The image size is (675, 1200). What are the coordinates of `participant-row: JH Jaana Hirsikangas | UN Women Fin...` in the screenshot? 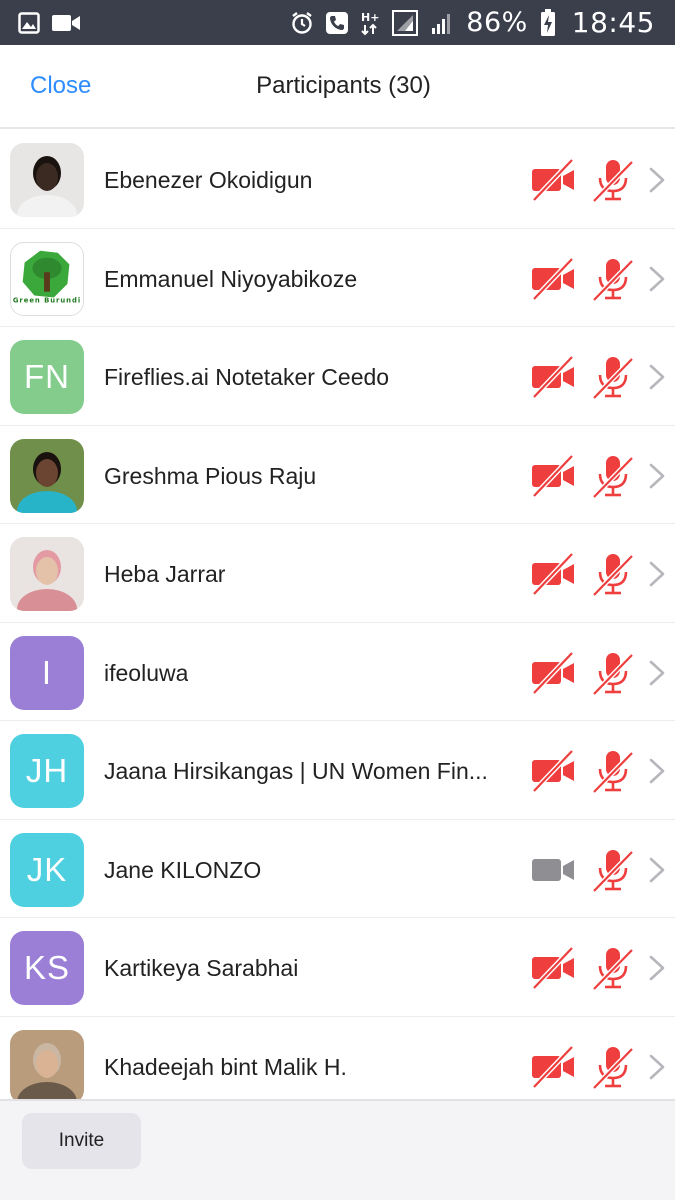 It's located at (337, 770).